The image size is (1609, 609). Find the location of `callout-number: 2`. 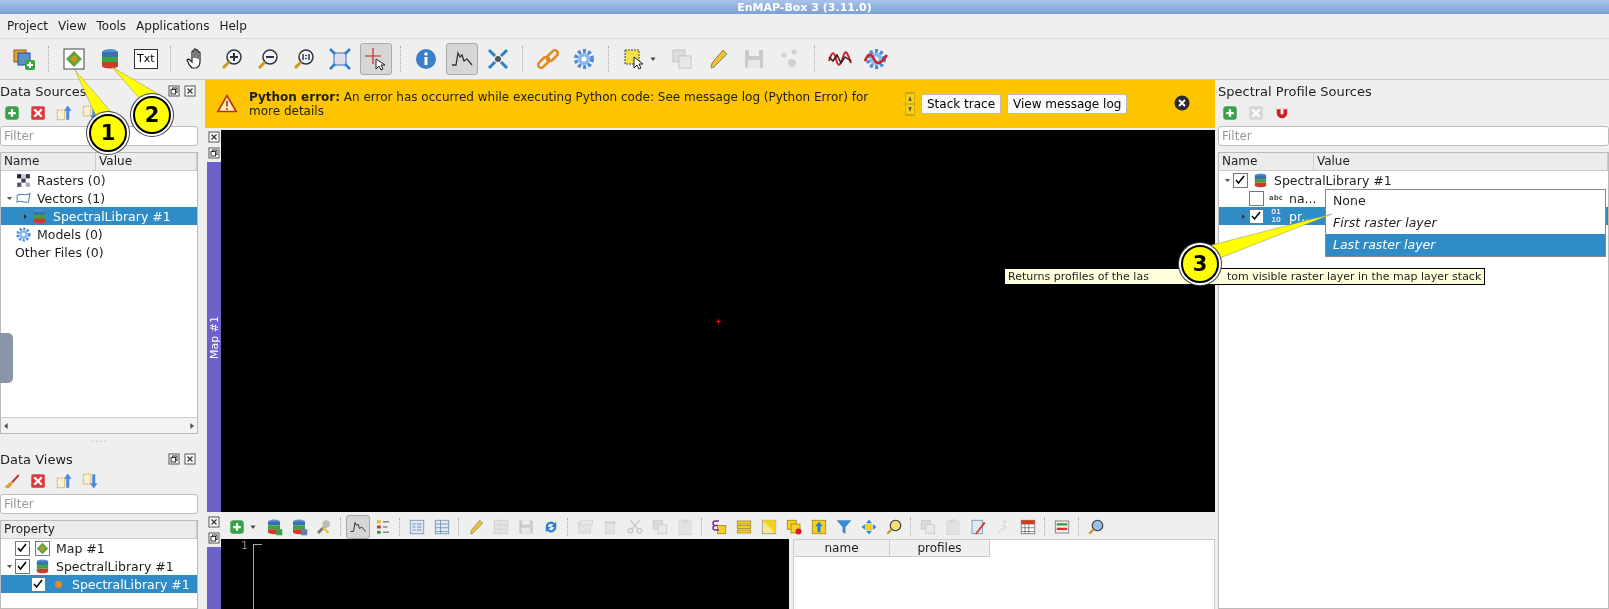

callout-number: 2 is located at coordinates (152, 115).